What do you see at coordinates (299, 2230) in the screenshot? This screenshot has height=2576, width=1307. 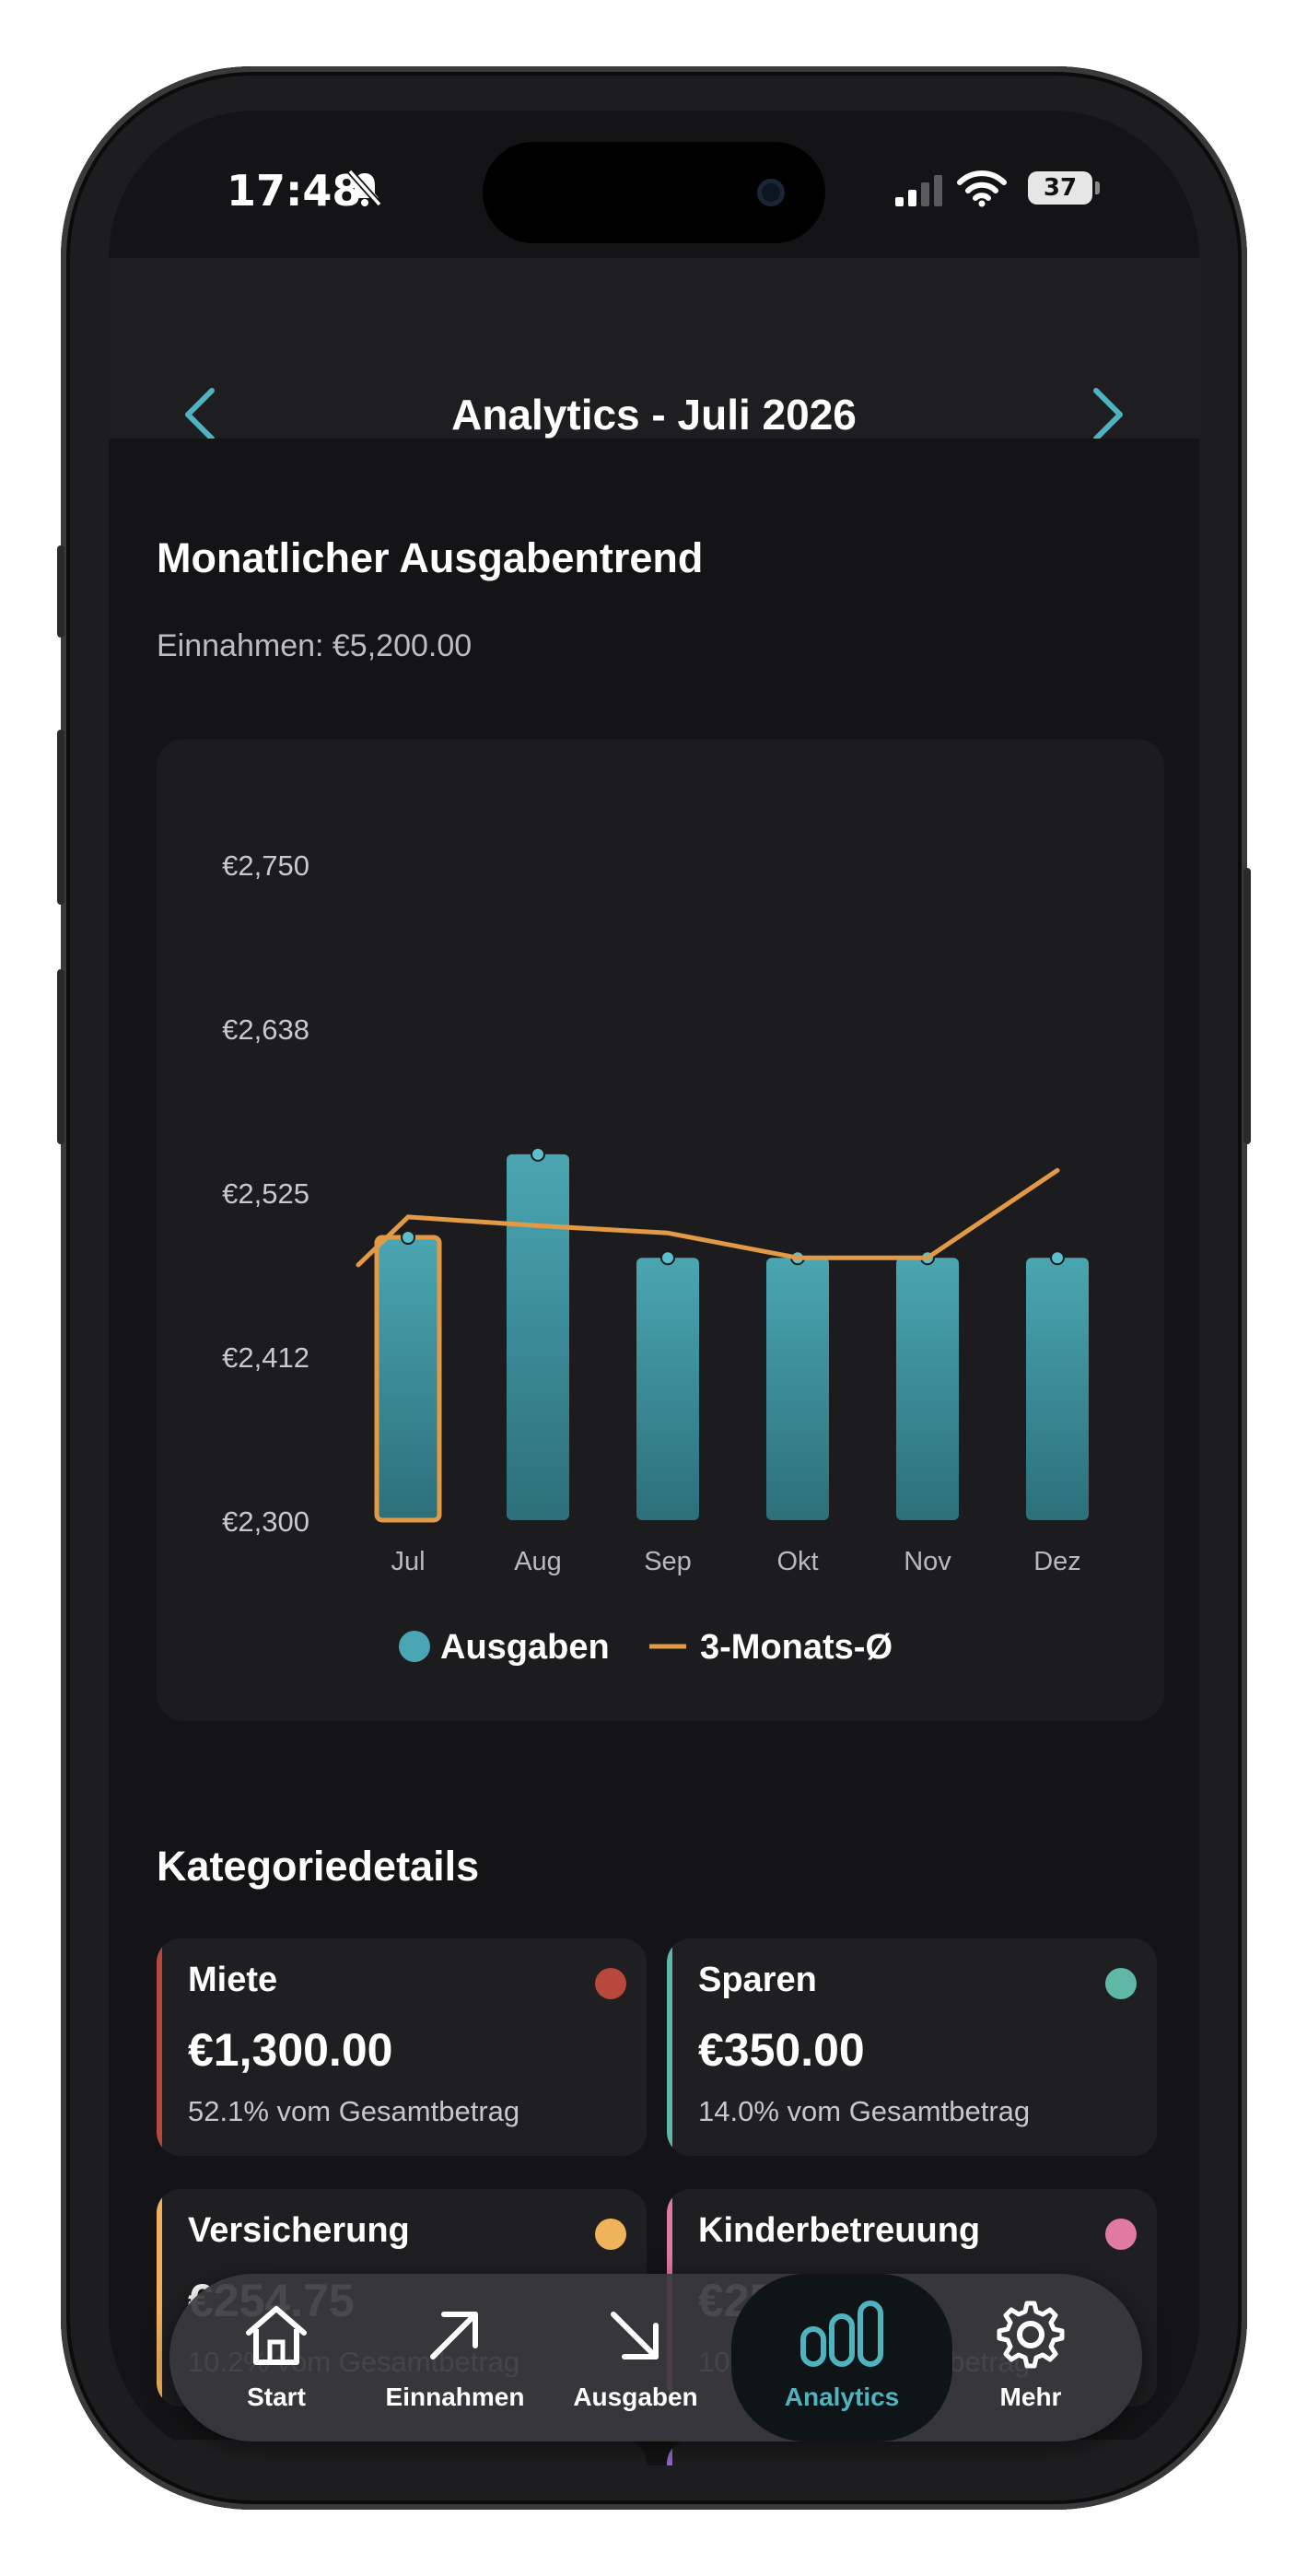 I see `category-name: Versicherung` at bounding box center [299, 2230].